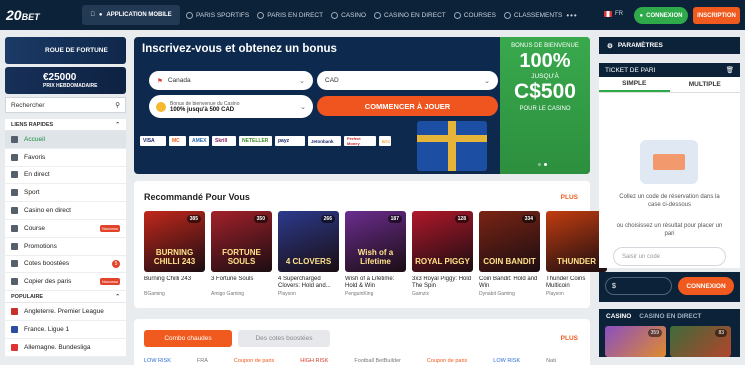  What do you see at coordinates (30, 15) in the screenshot?
I see `site-logo: 20BET` at bounding box center [30, 15].